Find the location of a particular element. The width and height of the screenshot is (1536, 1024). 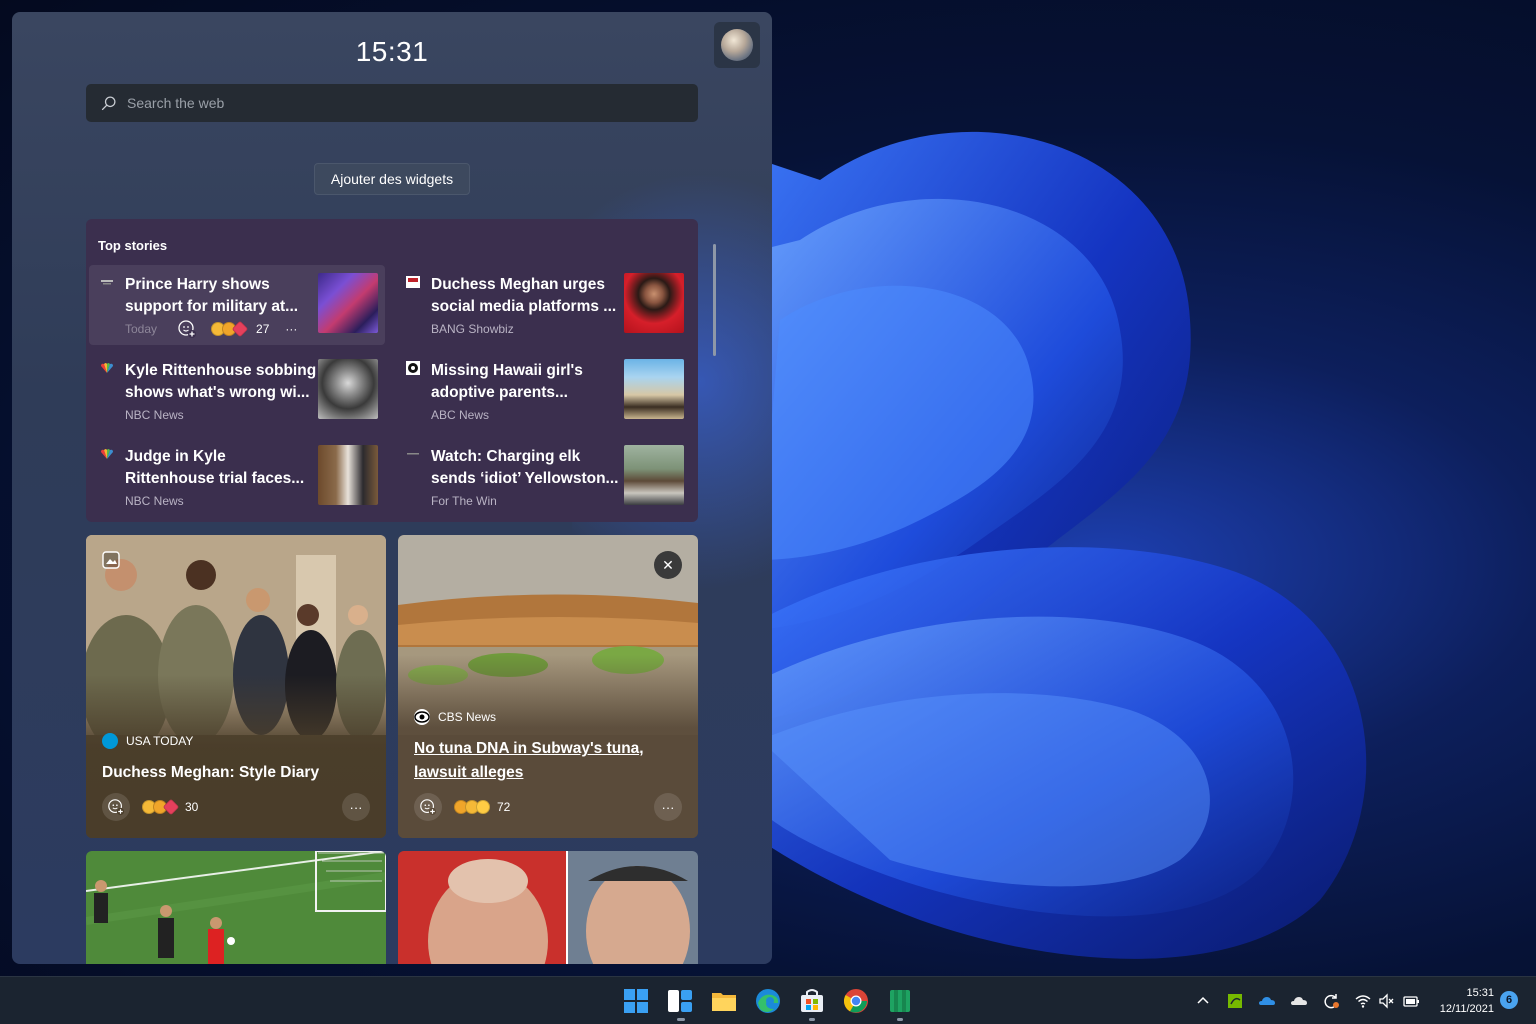

system-time: 15:31 is located at coordinates (1480, 993).